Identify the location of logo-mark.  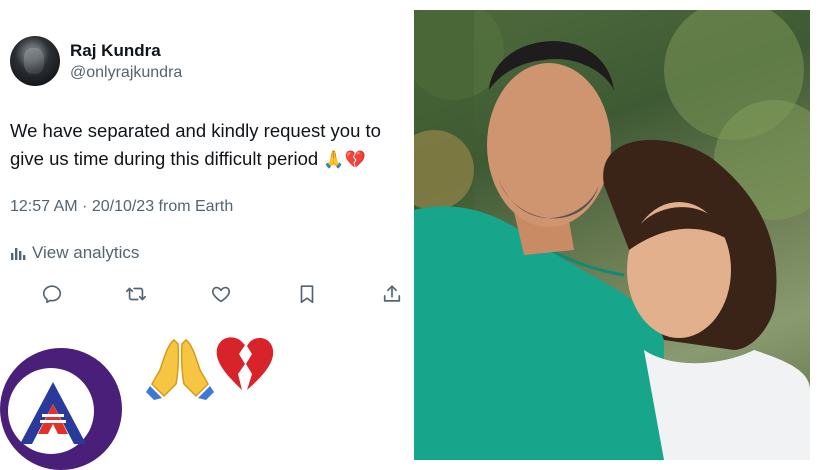
(53, 413).